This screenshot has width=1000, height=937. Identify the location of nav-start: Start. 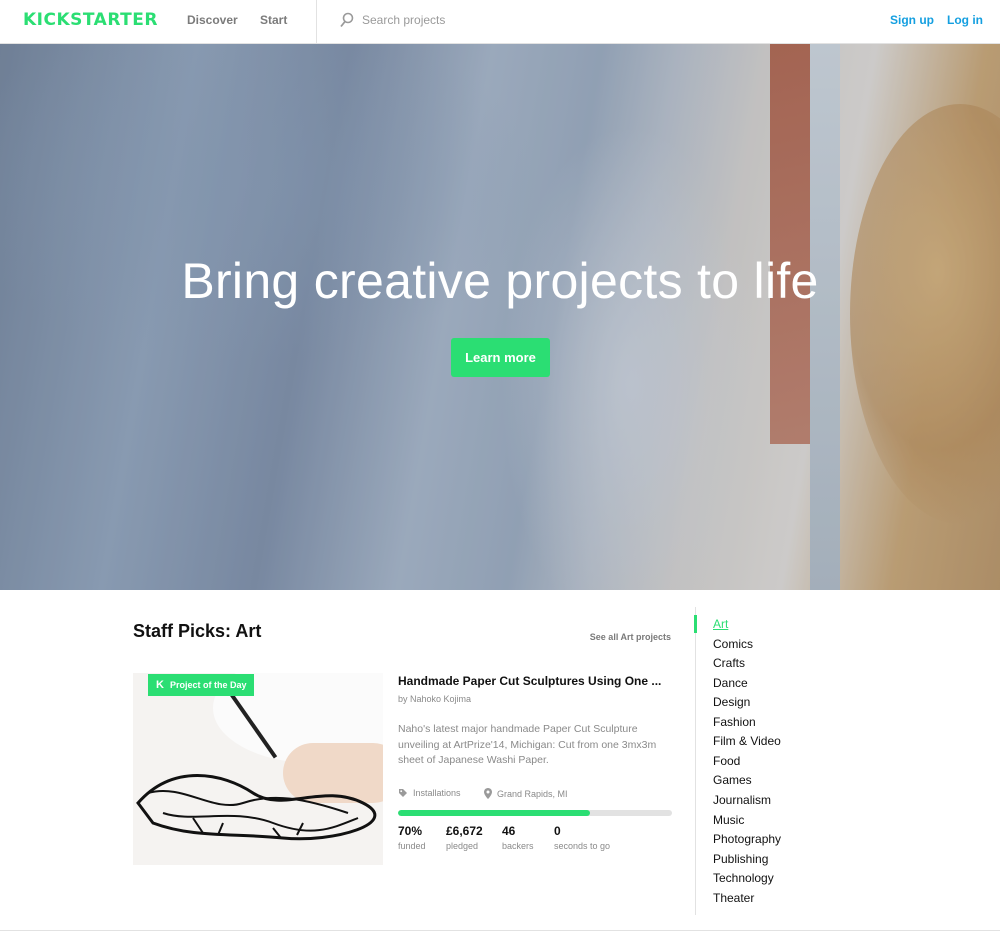
(273, 20).